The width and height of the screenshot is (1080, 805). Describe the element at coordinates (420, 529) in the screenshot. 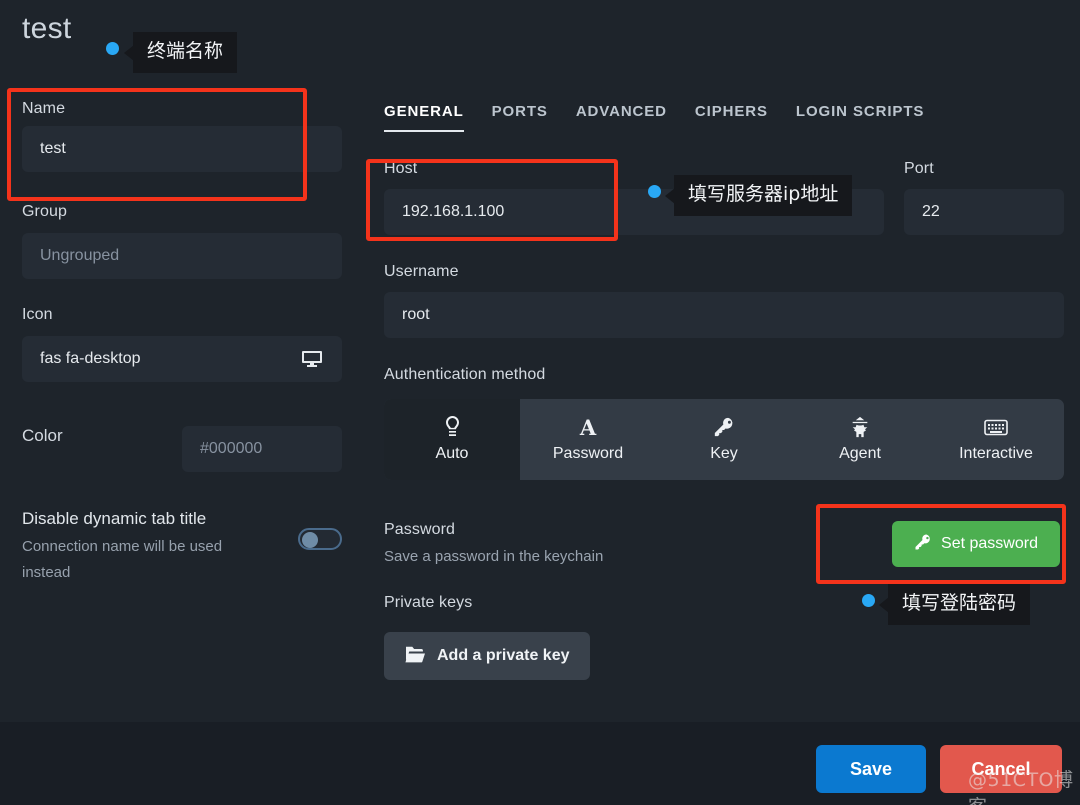

I see `password-section-label: Password` at that location.